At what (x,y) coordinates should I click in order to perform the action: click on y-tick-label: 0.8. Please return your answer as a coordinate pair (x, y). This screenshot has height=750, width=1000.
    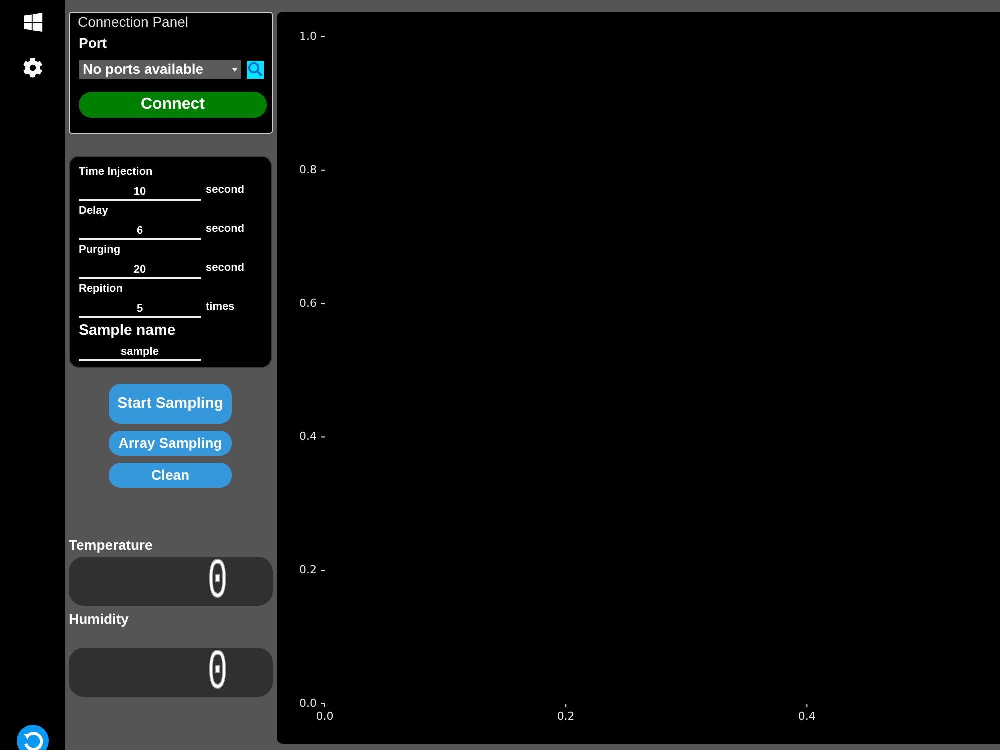
    Looking at the image, I should click on (308, 169).